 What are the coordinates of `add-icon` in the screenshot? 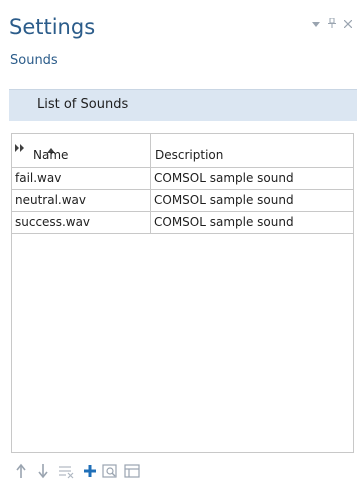 It's located at (90, 471).